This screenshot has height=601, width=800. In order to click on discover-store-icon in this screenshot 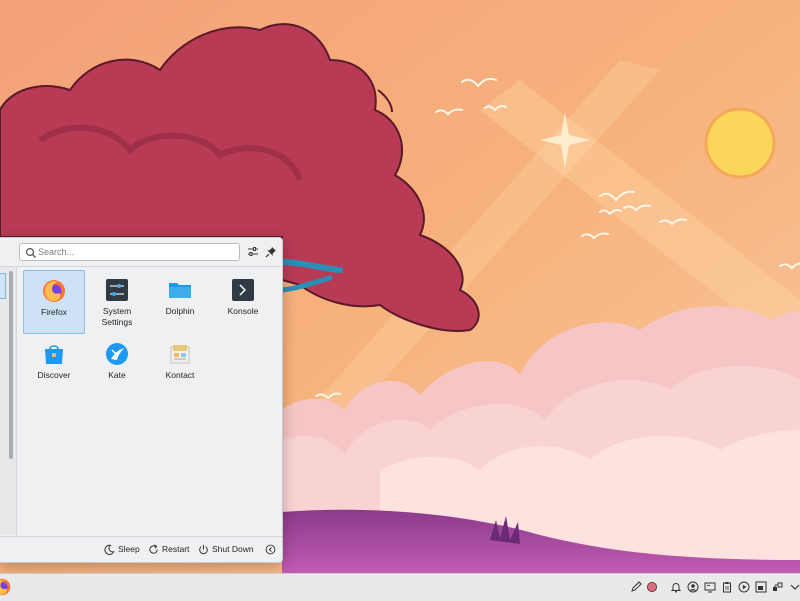, I will do `click(54, 354)`.